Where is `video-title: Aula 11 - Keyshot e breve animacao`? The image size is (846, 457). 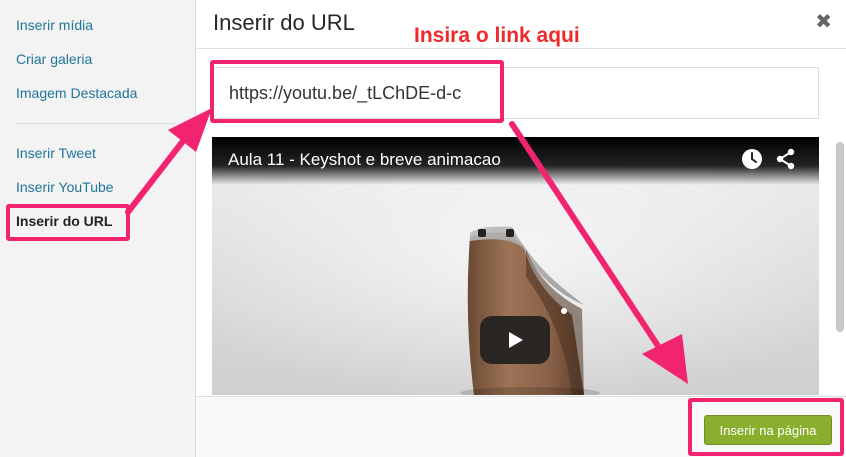 video-title: Aula 11 - Keyshot e breve animacao is located at coordinates (364, 160).